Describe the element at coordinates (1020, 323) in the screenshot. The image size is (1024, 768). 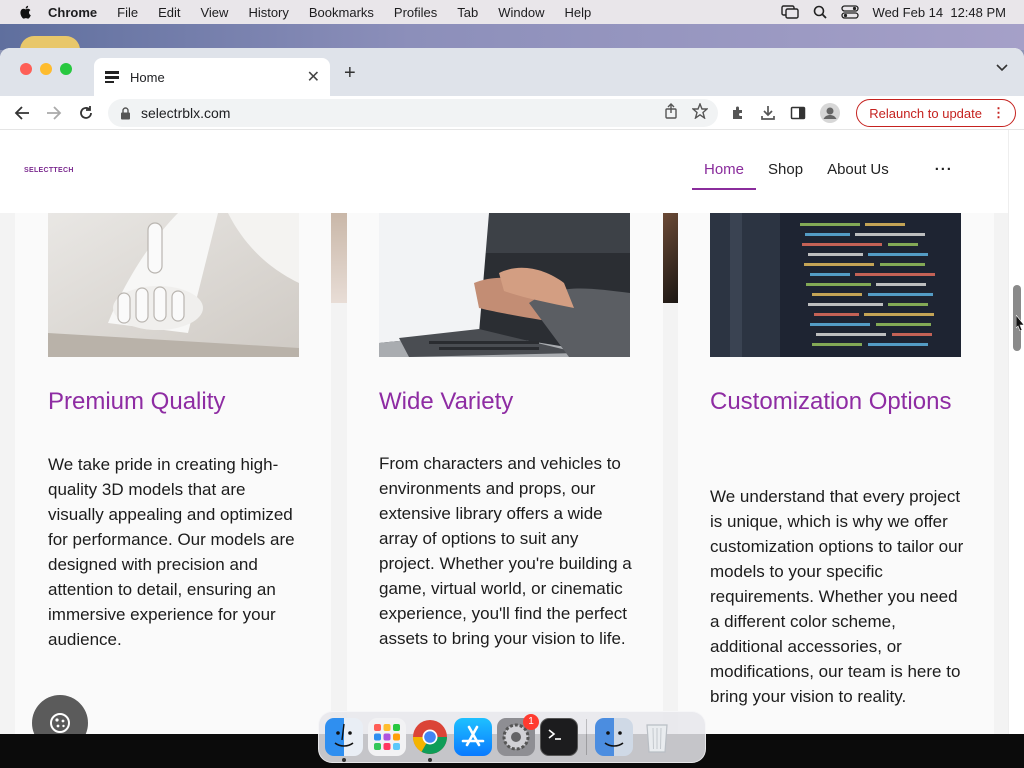
I see `mouse-pointer-icon` at that location.